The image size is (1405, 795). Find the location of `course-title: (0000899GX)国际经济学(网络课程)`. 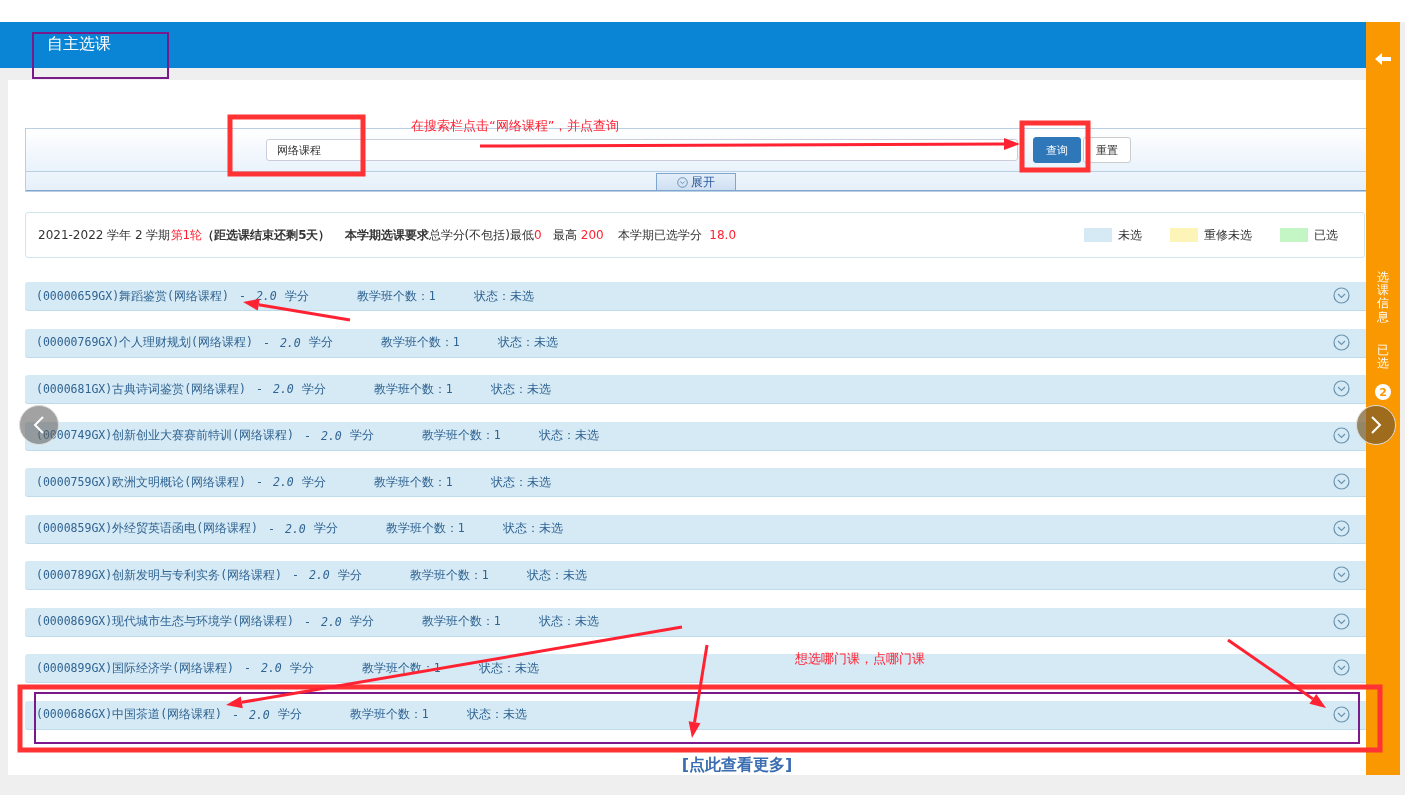

course-title: (0000899GX)国际经济学(网络课程) is located at coordinates (135, 668).